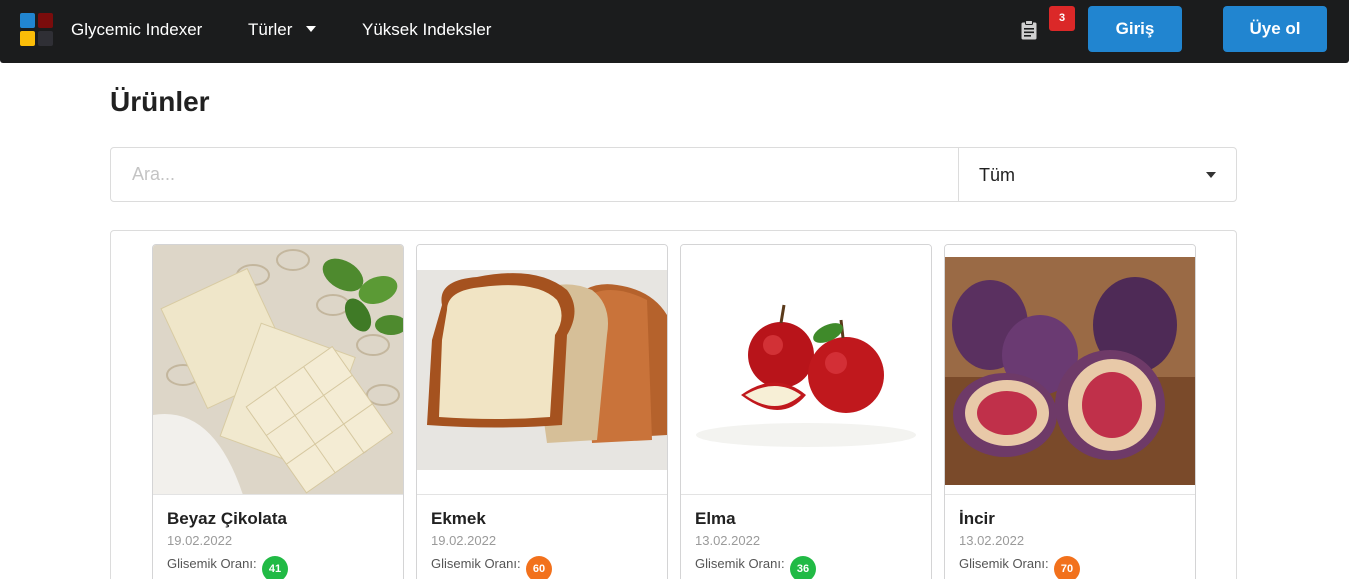  Describe the element at coordinates (1029, 30) in the screenshot. I see `clipboard-icon` at that location.